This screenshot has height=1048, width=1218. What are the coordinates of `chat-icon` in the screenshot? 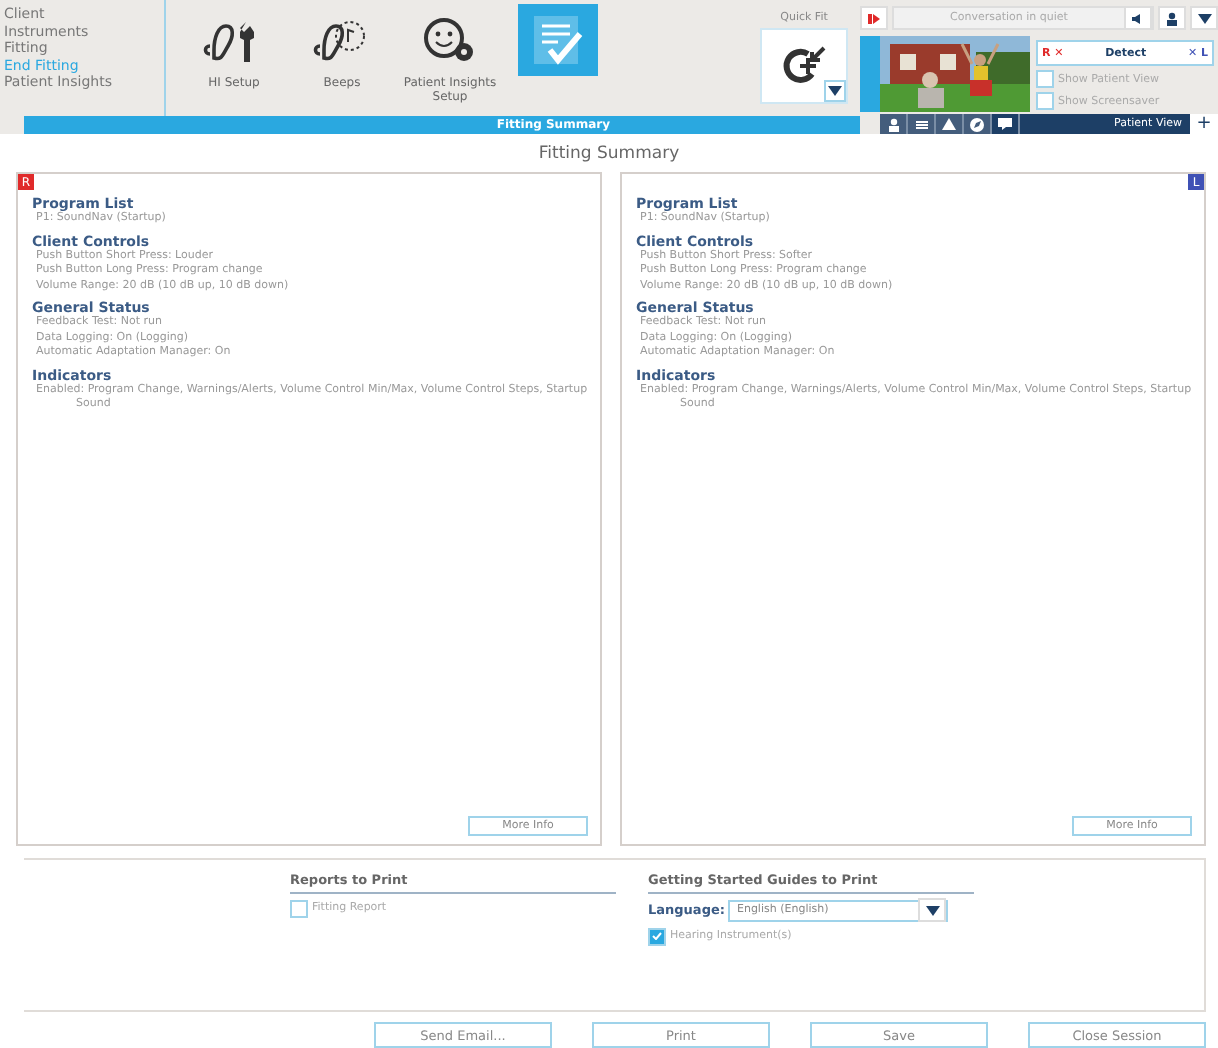 It's located at (1005, 124).